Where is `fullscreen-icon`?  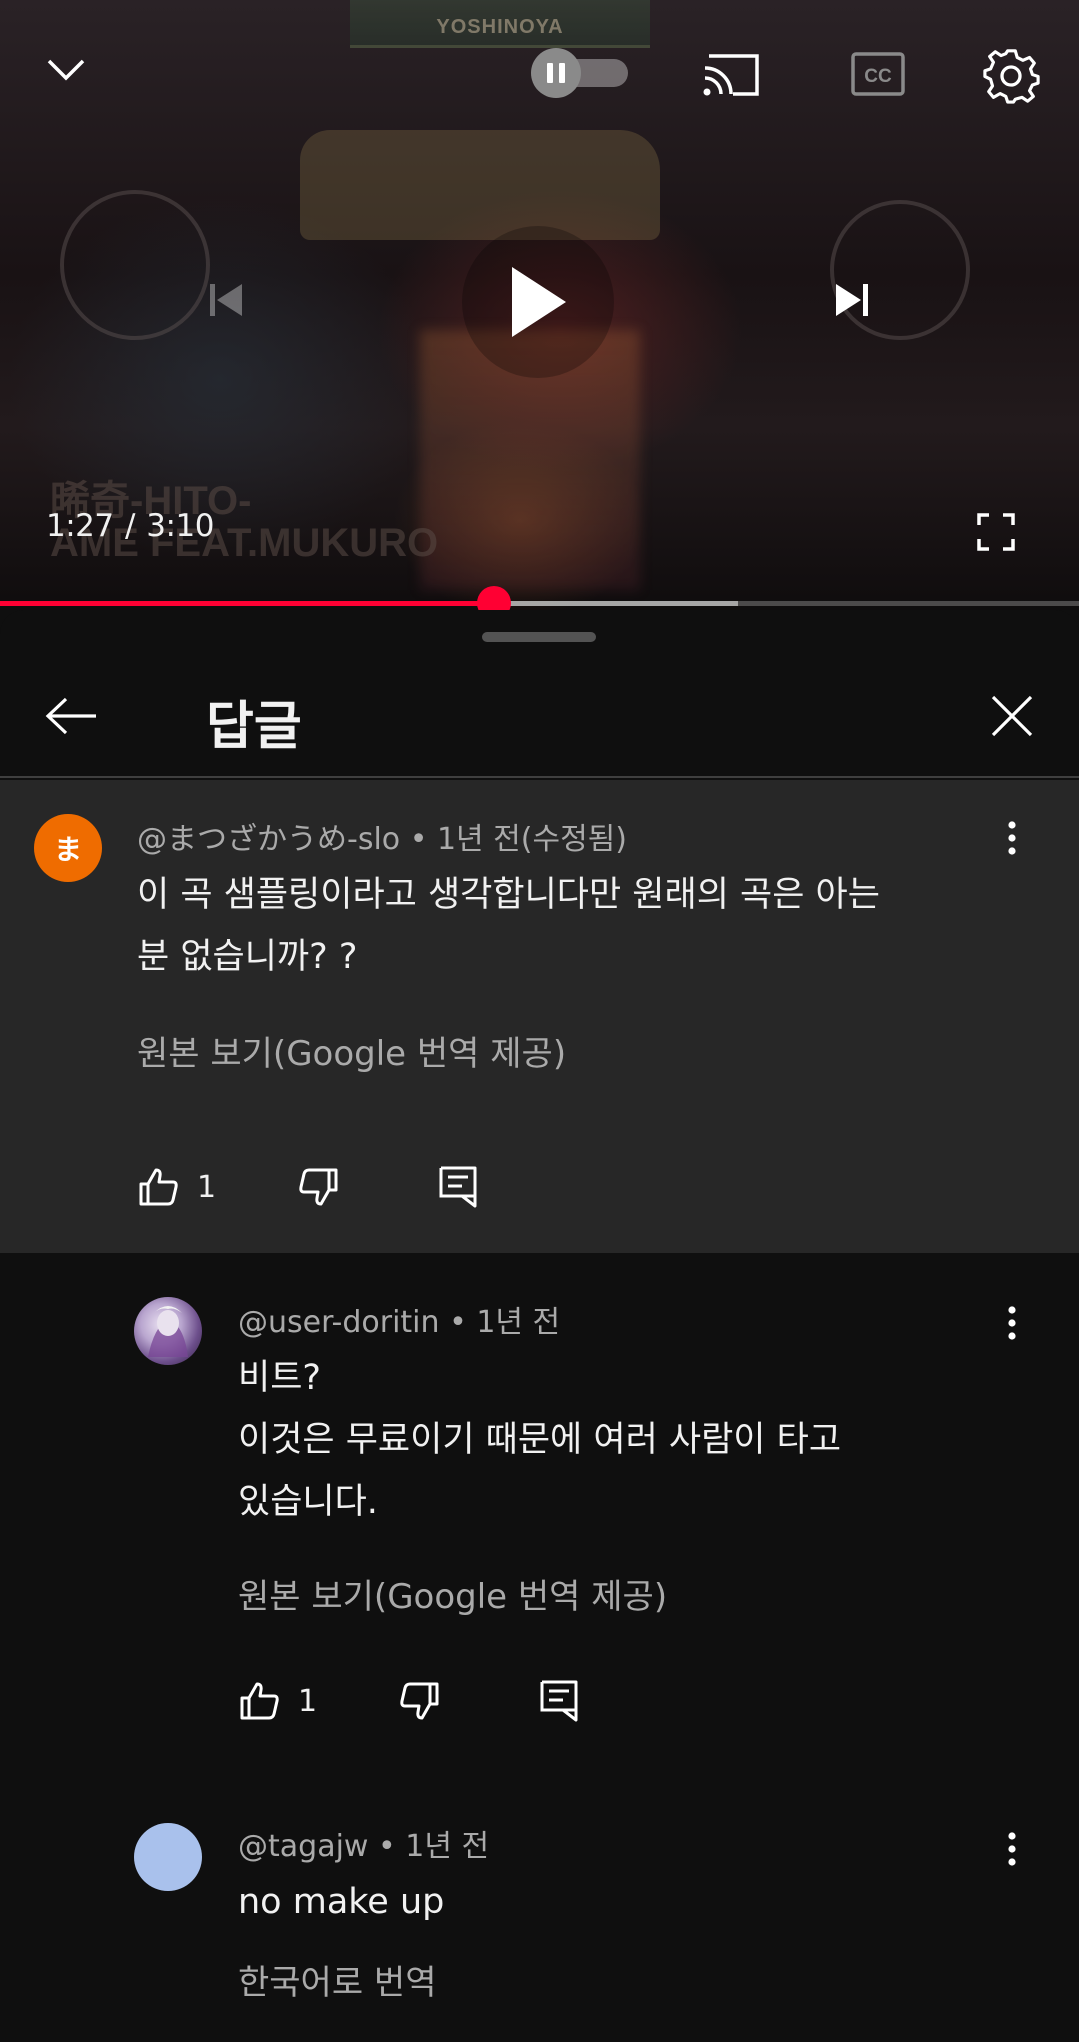
fullscreen-icon is located at coordinates (996, 532).